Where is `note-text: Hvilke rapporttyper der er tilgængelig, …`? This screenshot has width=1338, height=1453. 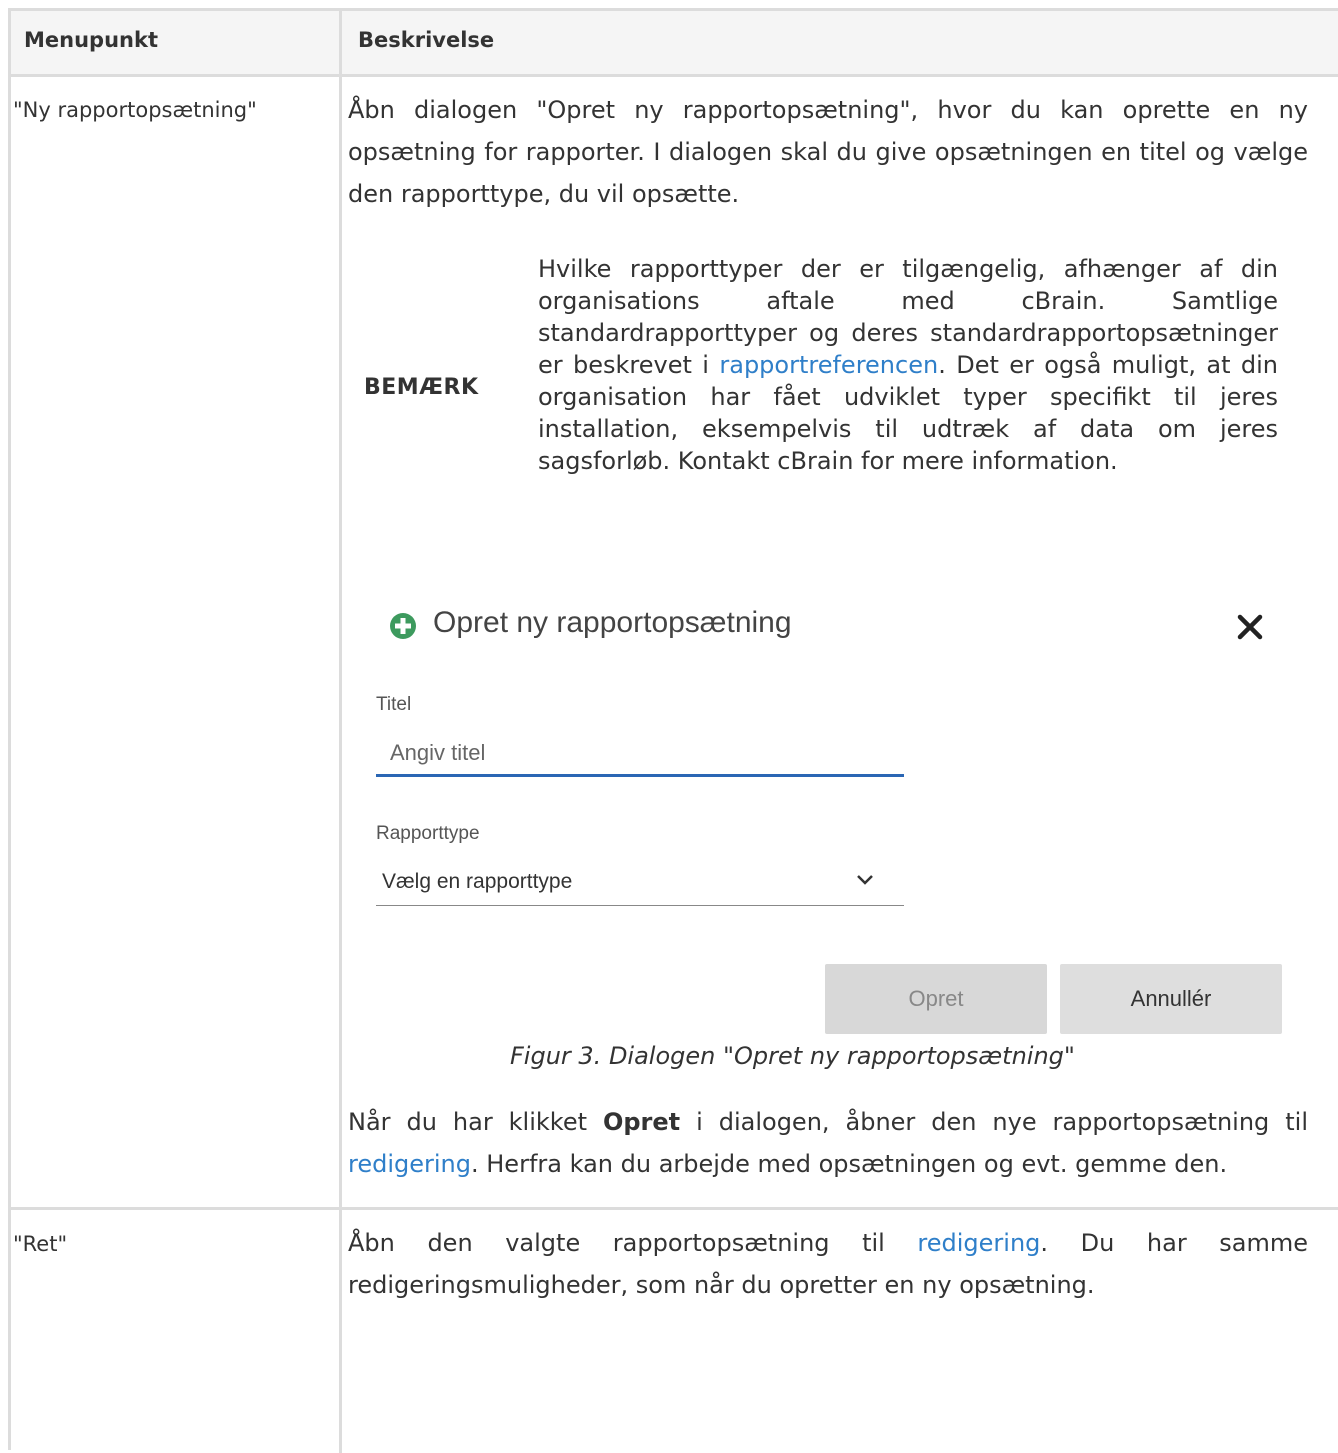
note-text: Hvilke rapporttyper der er tilgængelig, … is located at coordinates (908, 365).